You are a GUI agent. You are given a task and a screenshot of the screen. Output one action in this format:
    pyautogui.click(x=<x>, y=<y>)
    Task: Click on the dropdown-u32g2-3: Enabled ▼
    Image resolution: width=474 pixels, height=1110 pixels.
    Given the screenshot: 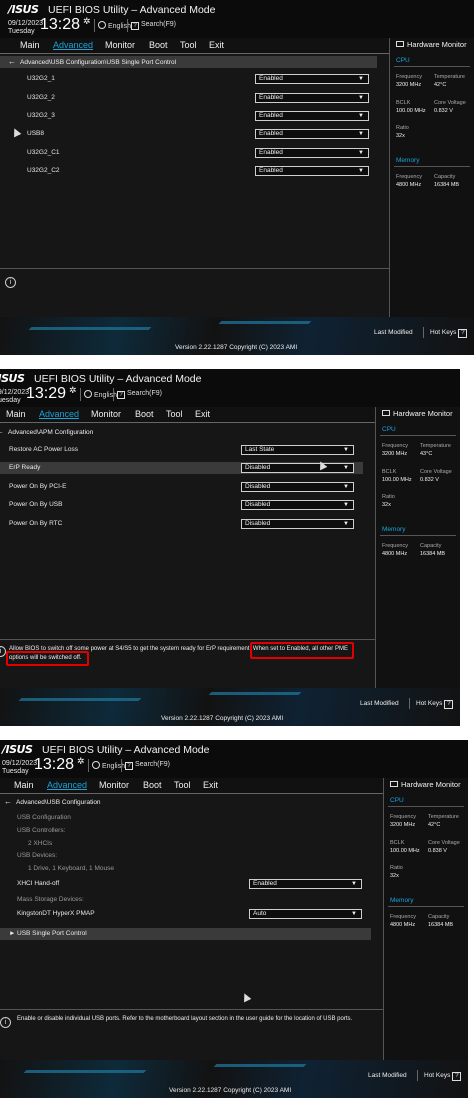 What is the action you would take?
    pyautogui.click(x=312, y=116)
    